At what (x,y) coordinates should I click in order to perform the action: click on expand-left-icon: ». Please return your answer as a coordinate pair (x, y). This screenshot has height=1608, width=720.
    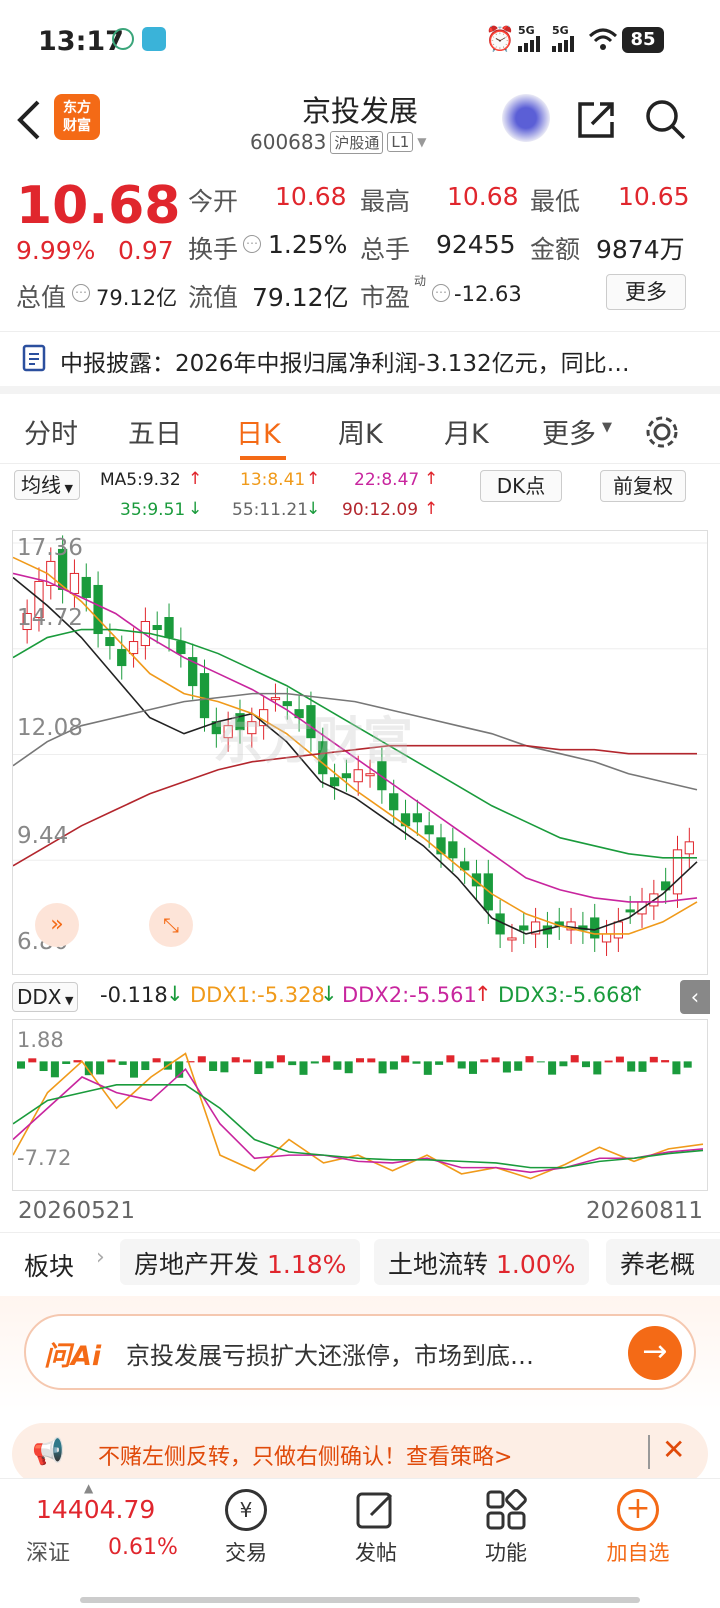
    Looking at the image, I should click on (57, 925).